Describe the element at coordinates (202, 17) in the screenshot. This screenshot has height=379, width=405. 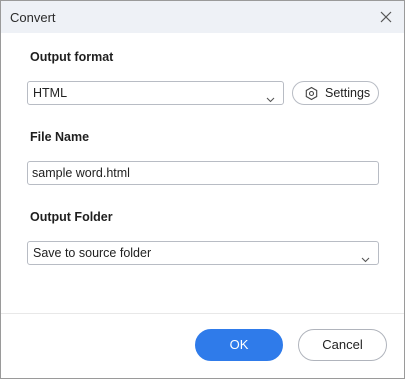
I see `title-bar: Convert` at that location.